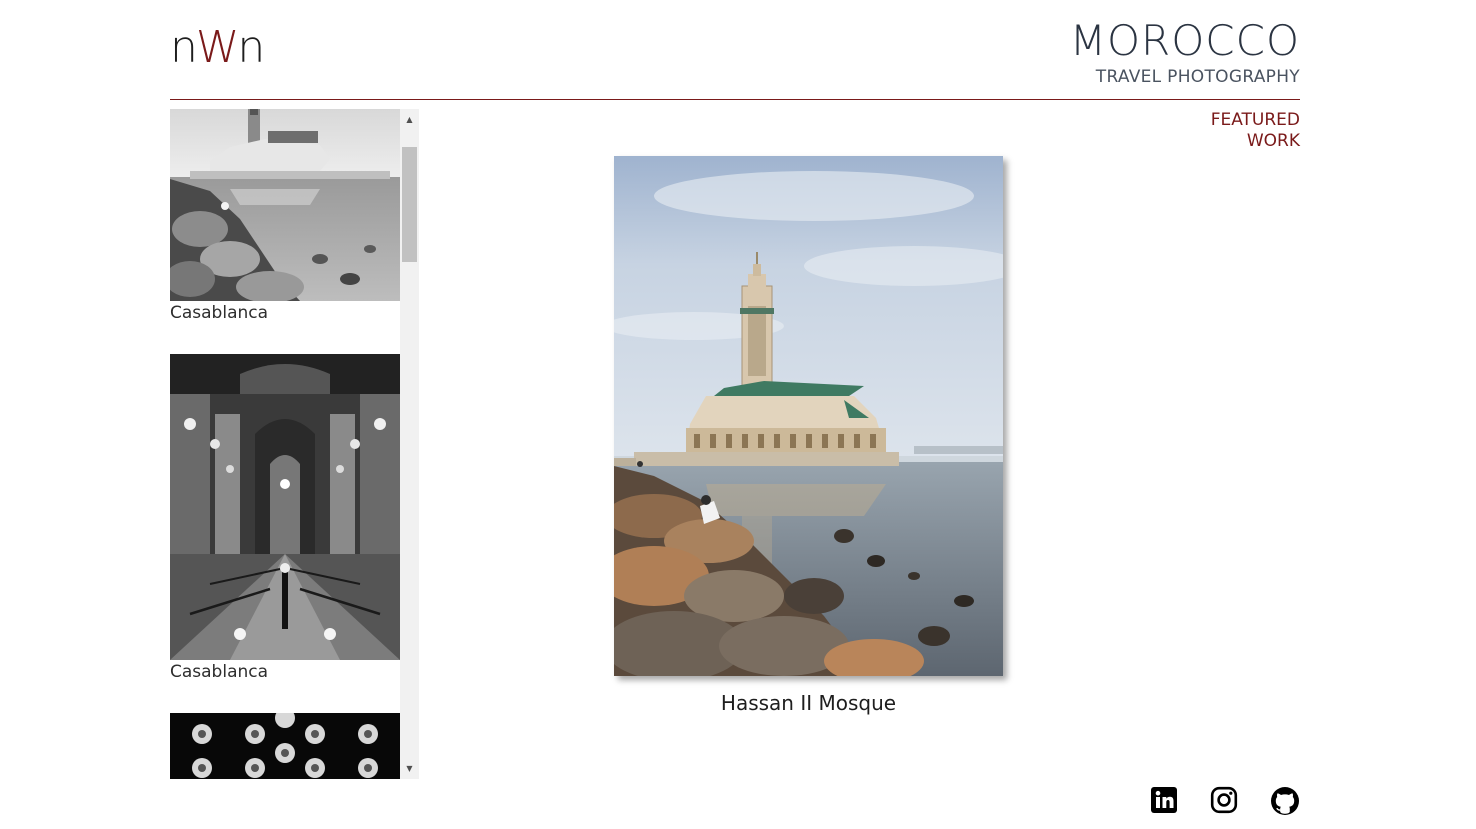 Image resolution: width=1476 pixels, height=829 pixels. What do you see at coordinates (1255, 120) in the screenshot?
I see `nav-featured-line1: FEATURED` at bounding box center [1255, 120].